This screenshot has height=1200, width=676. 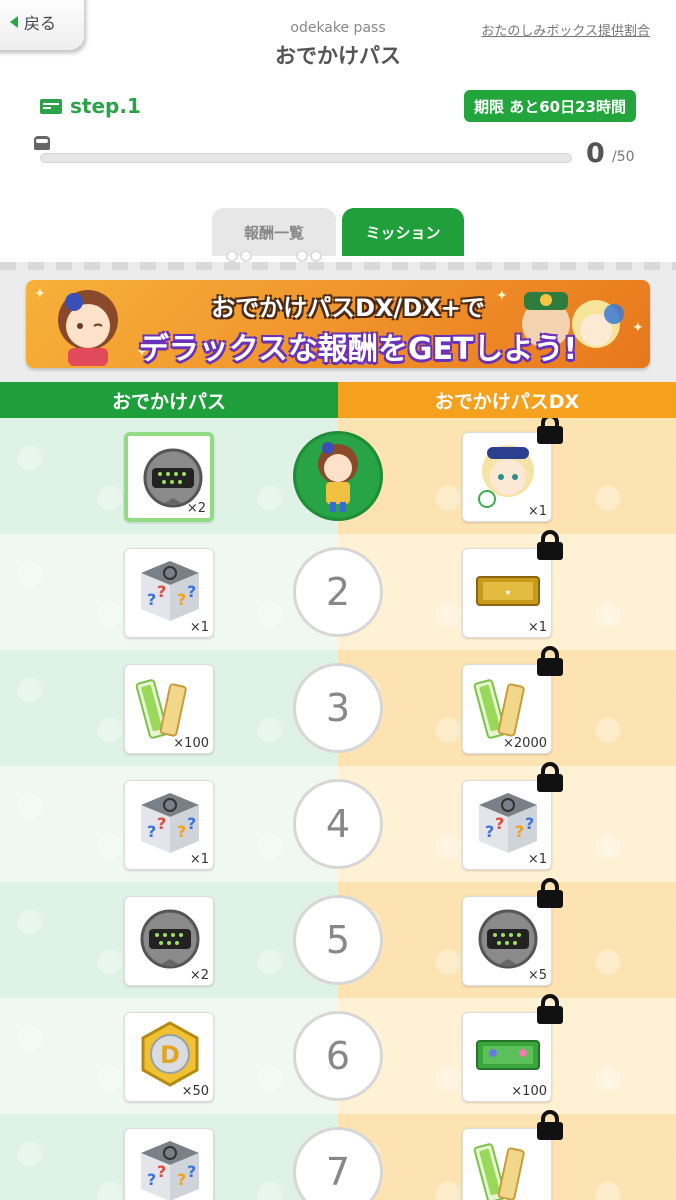 I want to click on step-indicator: step.1, so click(x=90, y=106).